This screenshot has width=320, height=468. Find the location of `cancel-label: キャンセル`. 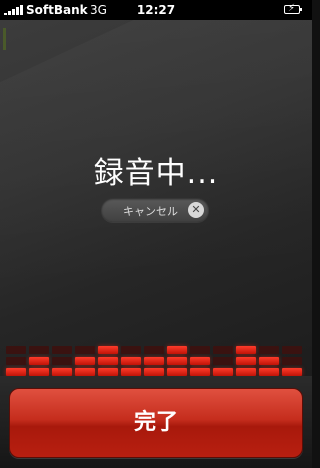

cancel-label: キャンセル is located at coordinates (150, 211).